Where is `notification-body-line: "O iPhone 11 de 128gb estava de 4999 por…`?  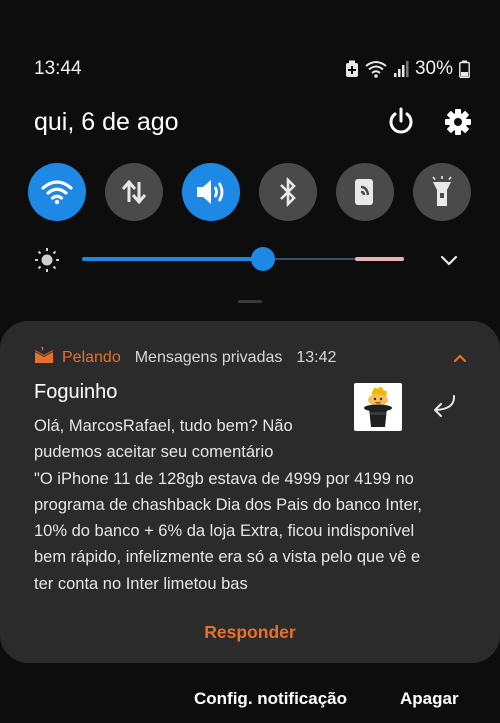 notification-body-line: "O iPhone 11 de 128gb estava de 4999 por… is located at coordinates (224, 478).